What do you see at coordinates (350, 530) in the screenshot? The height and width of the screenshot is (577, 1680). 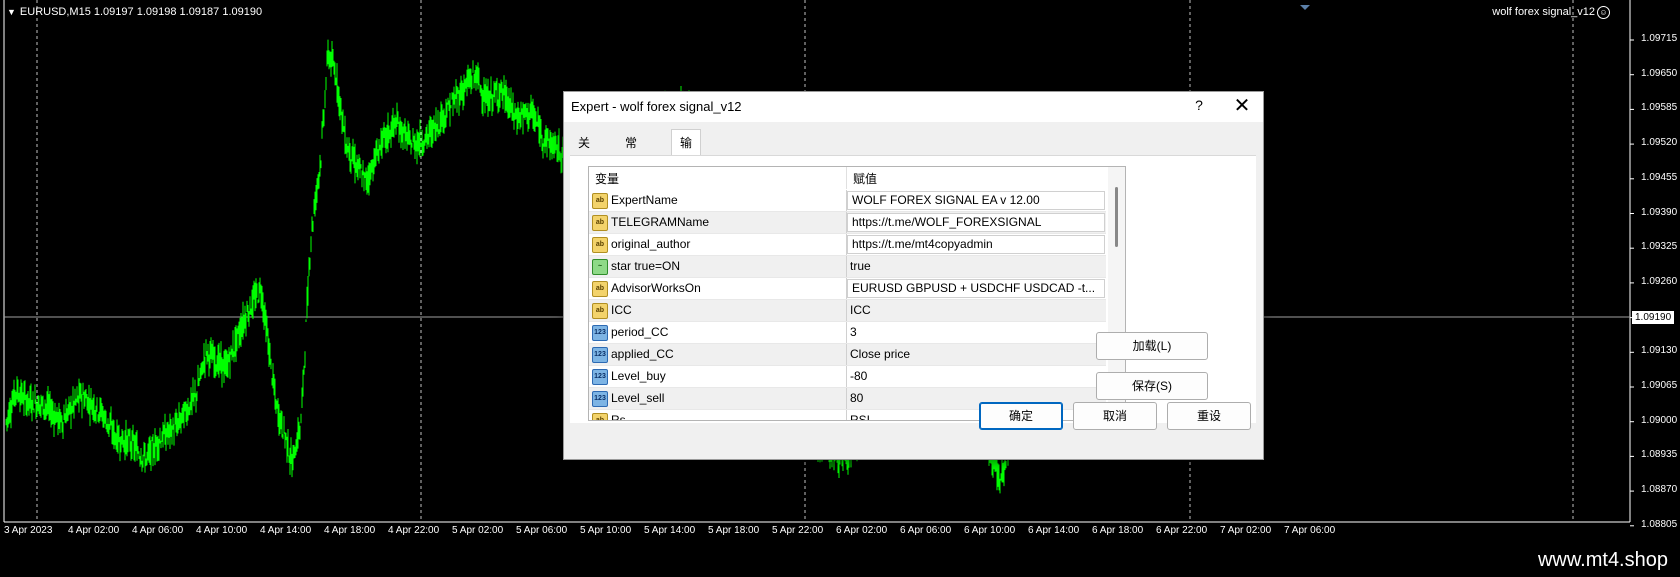 I see `time-scale-label: 4 Apr 18:00` at bounding box center [350, 530].